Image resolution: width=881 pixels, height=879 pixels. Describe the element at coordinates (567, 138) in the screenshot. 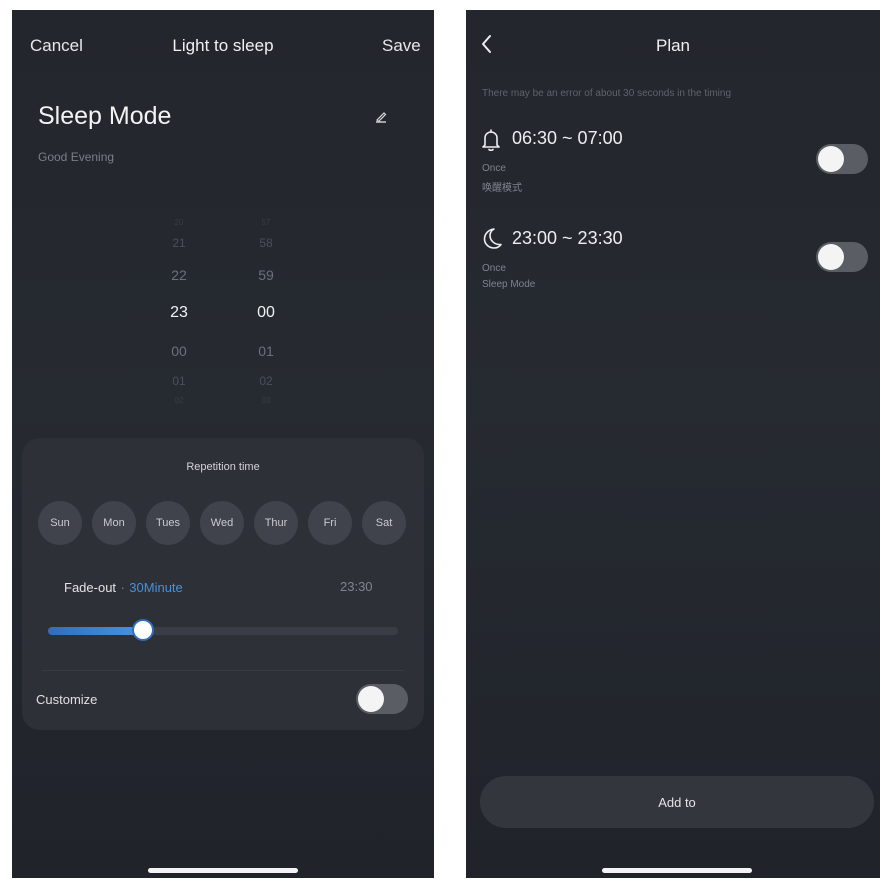

I see `plan-time-range: 06:30 ~ 07:00` at that location.